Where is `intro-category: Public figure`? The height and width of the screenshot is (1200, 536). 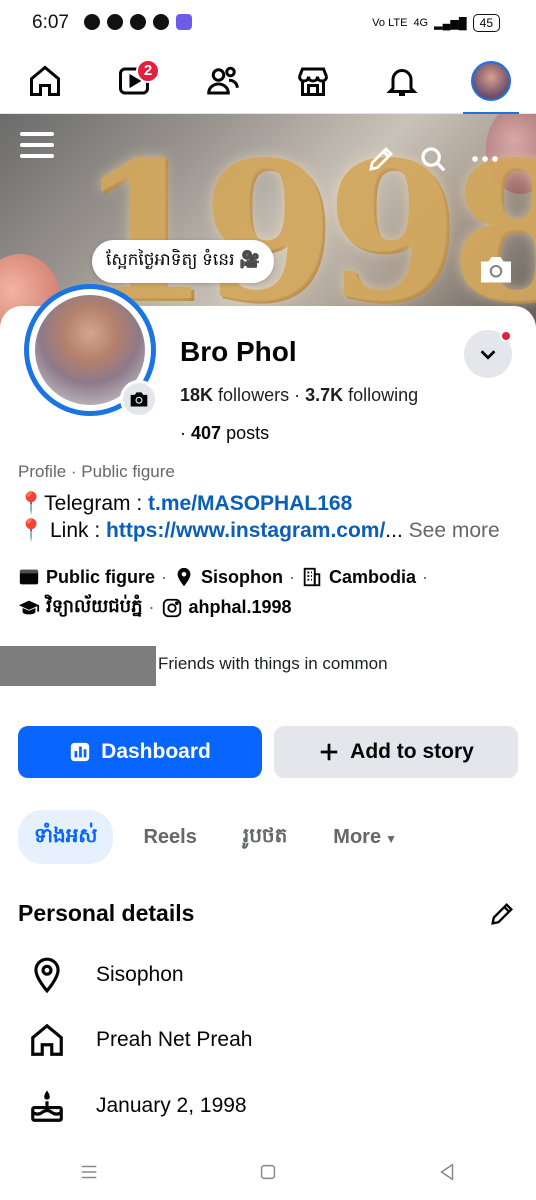
intro-category: Public figure is located at coordinates (86, 577).